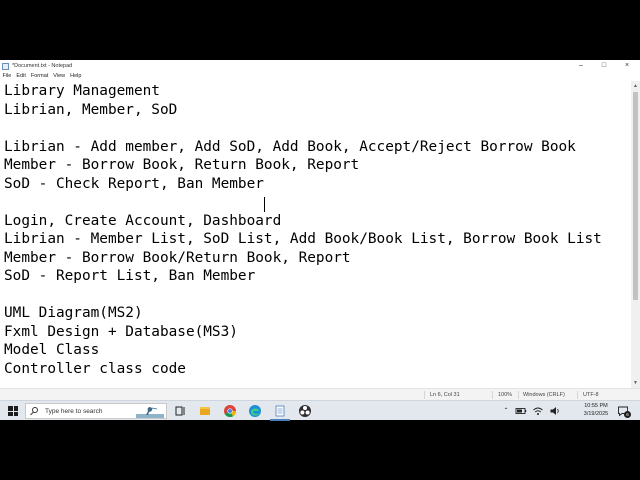 Image resolution: width=640 pixels, height=480 pixels. I want to click on network-icon, so click(538, 411).